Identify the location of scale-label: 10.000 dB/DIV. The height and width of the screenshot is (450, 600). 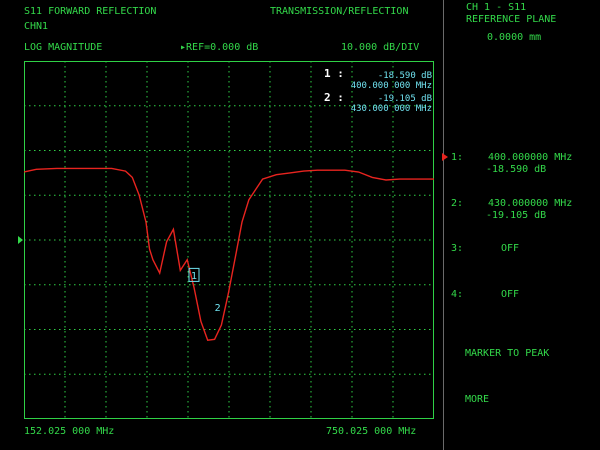
(380, 47).